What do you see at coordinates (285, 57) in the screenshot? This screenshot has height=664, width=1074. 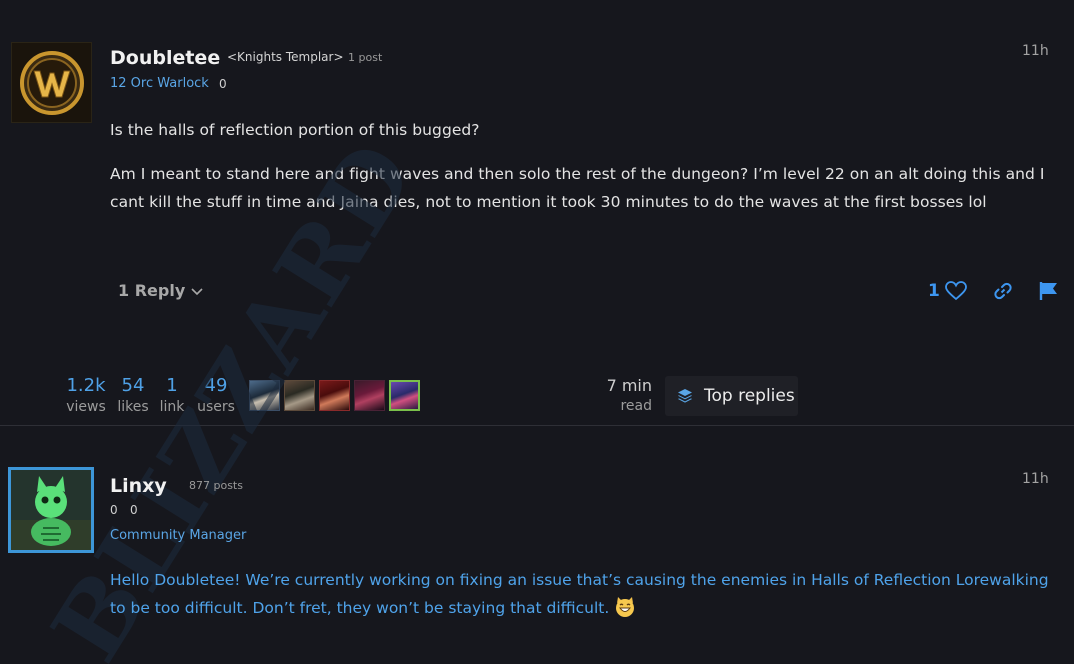 I see `guild-name: <Knights Templar>` at bounding box center [285, 57].